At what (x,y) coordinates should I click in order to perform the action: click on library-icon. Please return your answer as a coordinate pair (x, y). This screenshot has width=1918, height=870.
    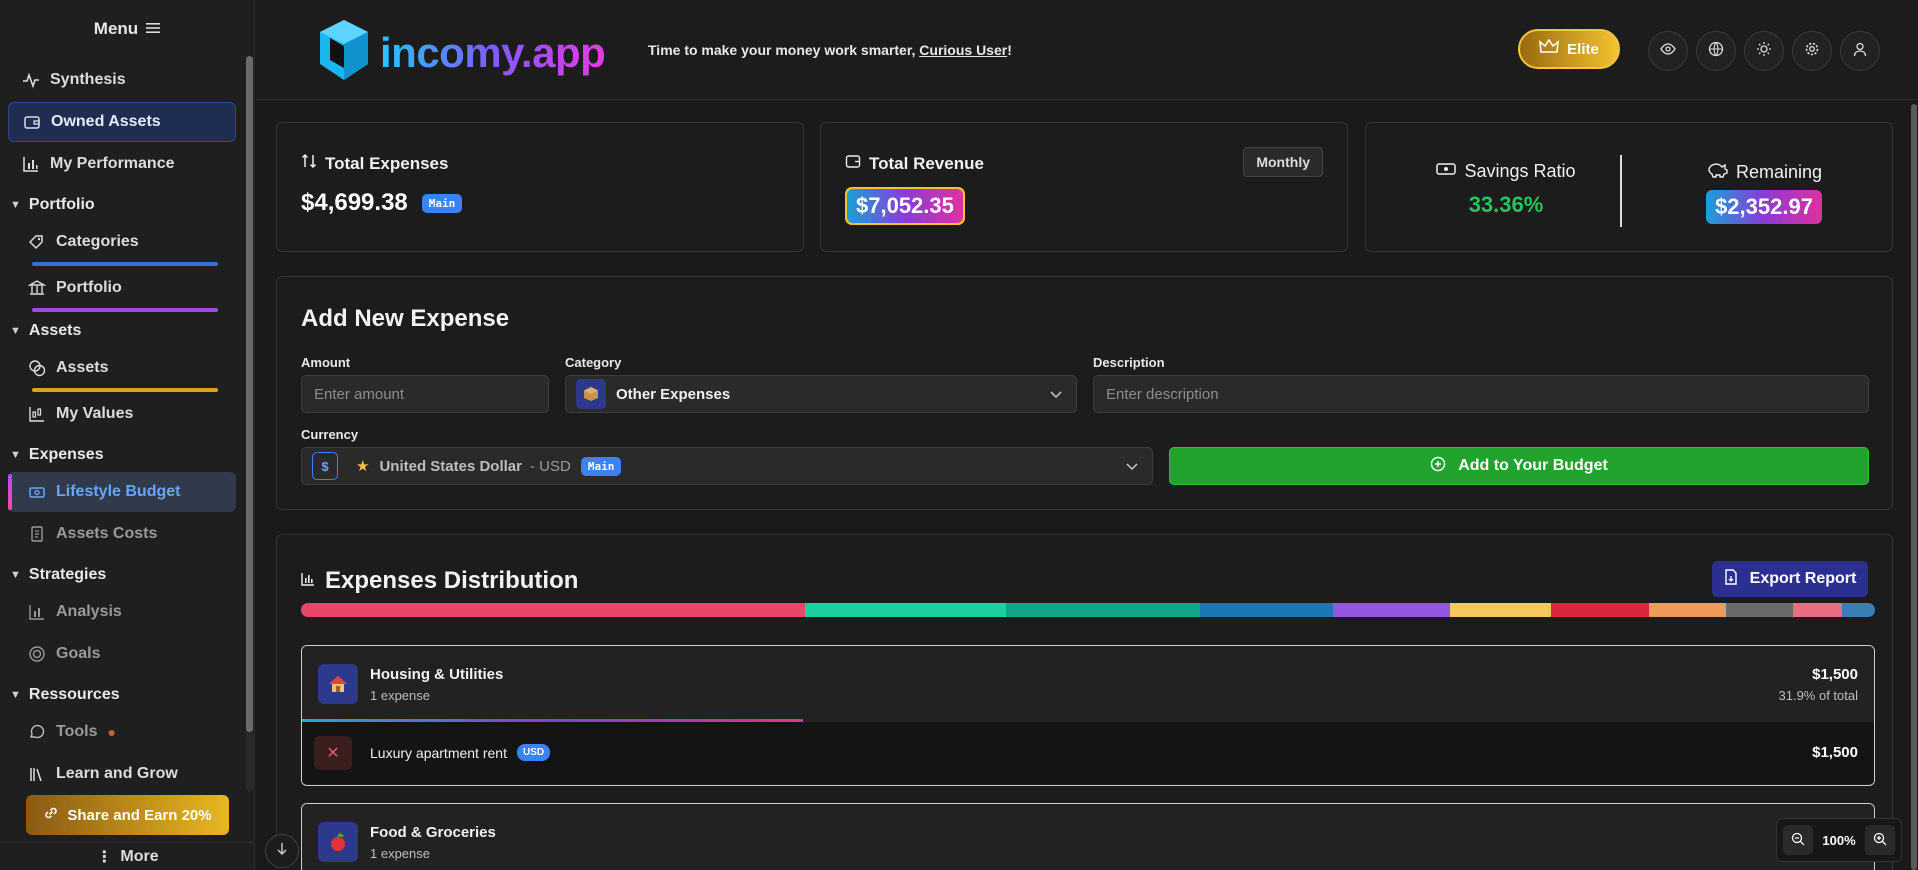
    Looking at the image, I should click on (37, 774).